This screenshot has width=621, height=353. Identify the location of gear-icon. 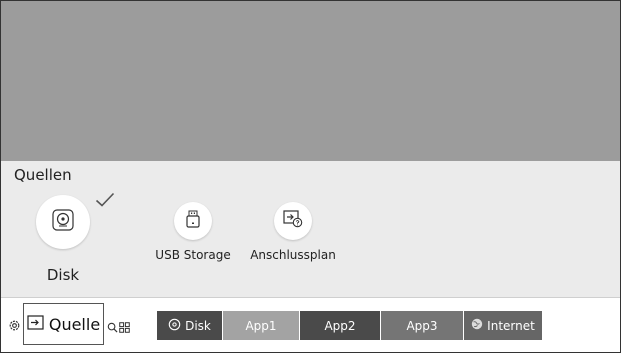
(14, 326).